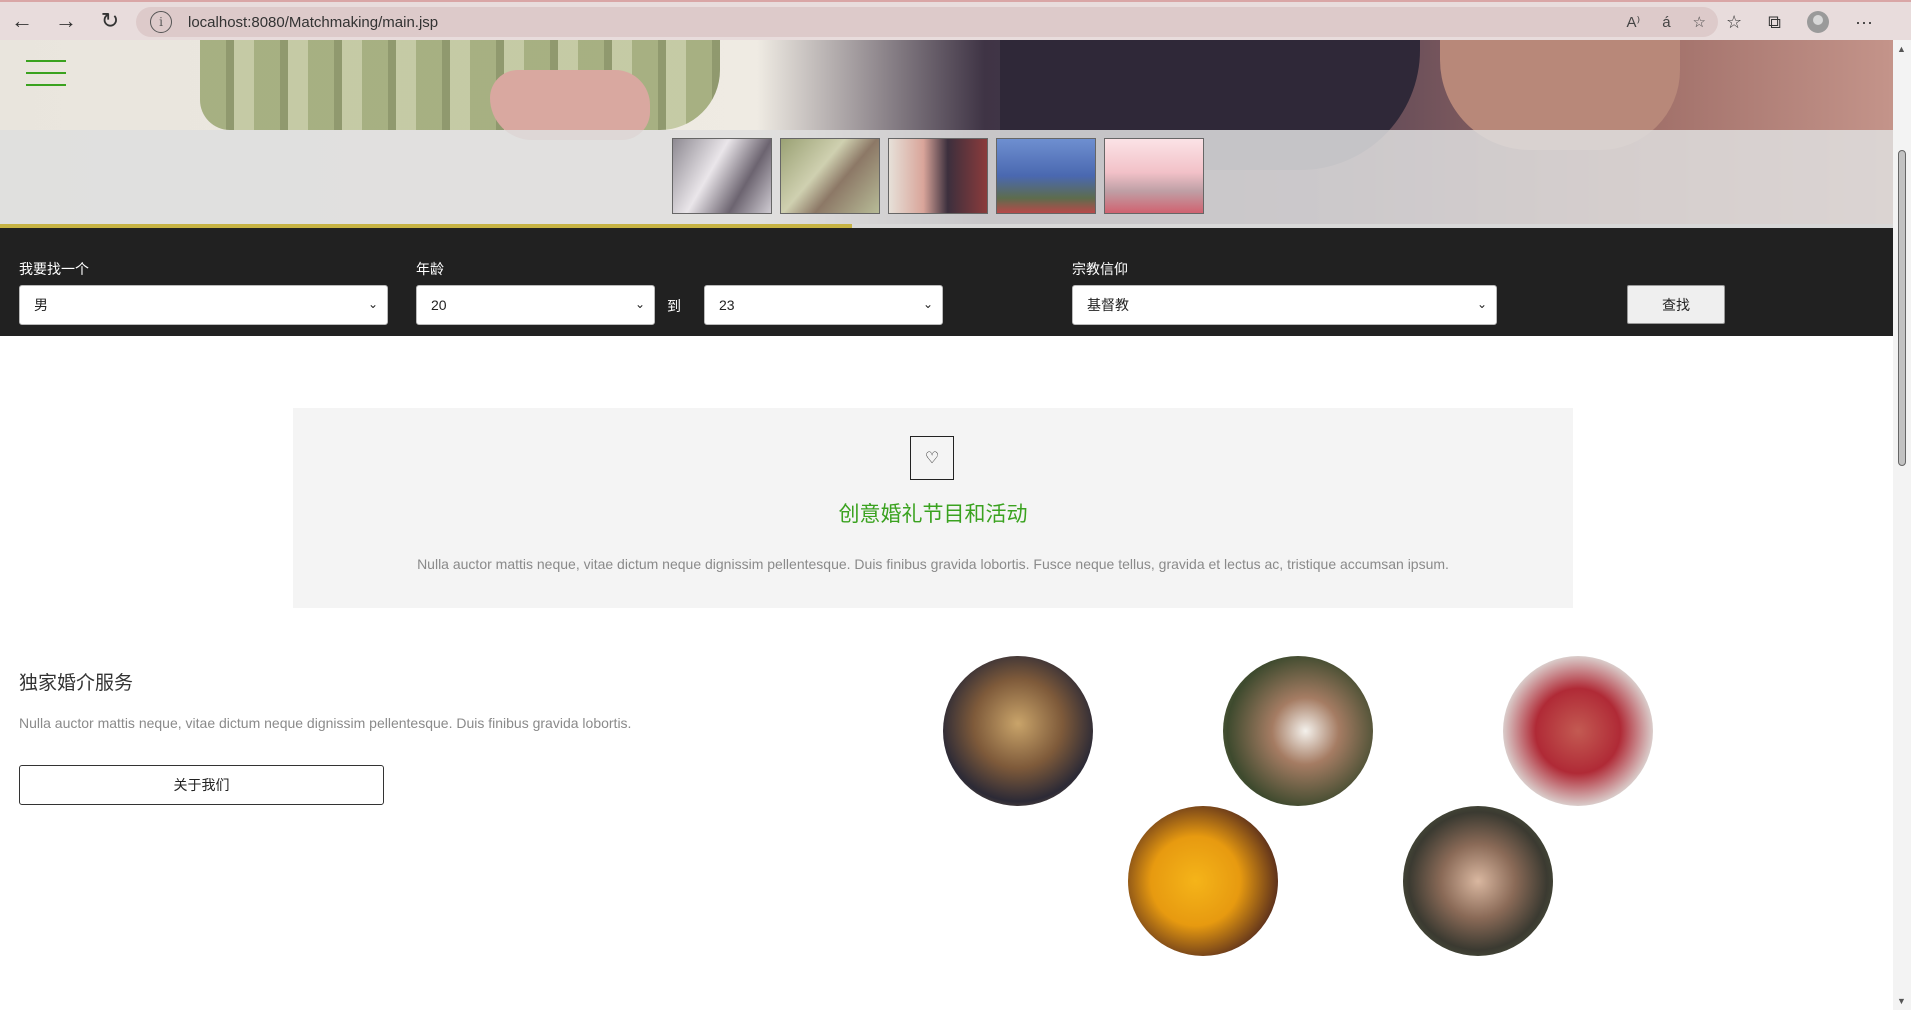 Image resolution: width=1911 pixels, height=1010 pixels. I want to click on page-scrollbar: ▲ ▼, so click(1902, 525).